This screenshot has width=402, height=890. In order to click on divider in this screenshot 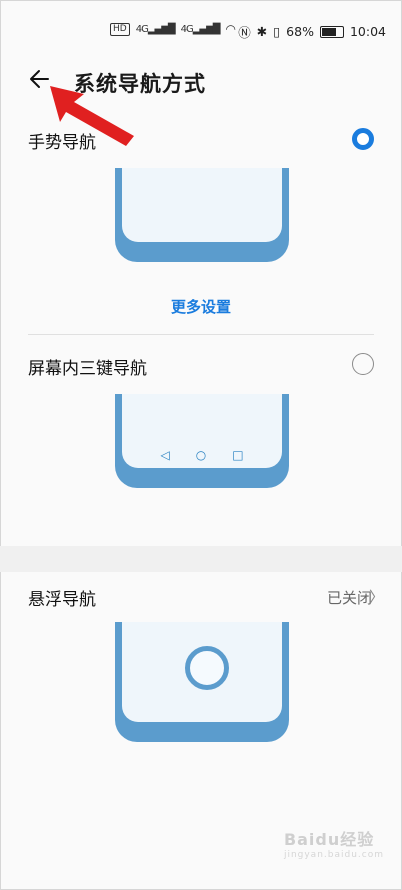, I will do `click(201, 334)`.